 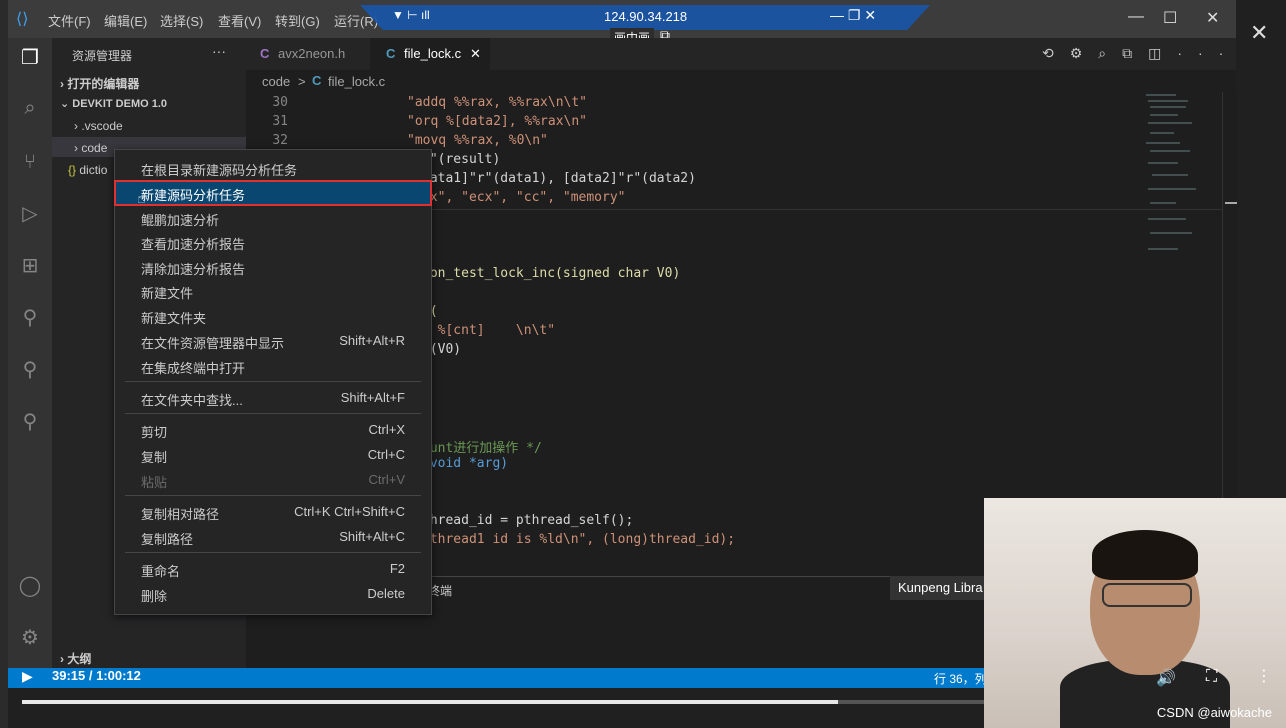 I want to click on menu-item-new-root-analysis: 在根目录新建源码分析任务, so click(x=273, y=168).